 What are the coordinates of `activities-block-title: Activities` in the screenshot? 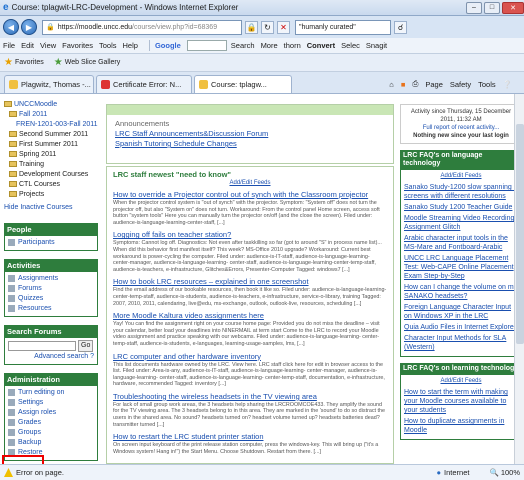 It's located at (51, 265).